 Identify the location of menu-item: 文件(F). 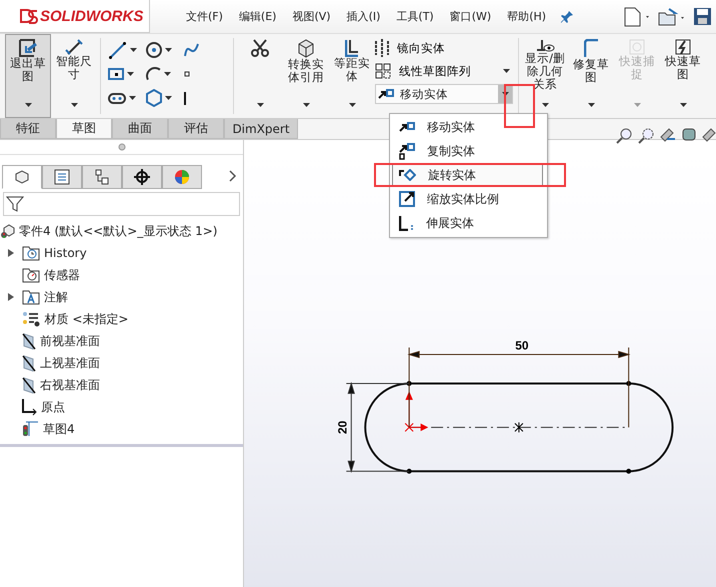
(204, 16).